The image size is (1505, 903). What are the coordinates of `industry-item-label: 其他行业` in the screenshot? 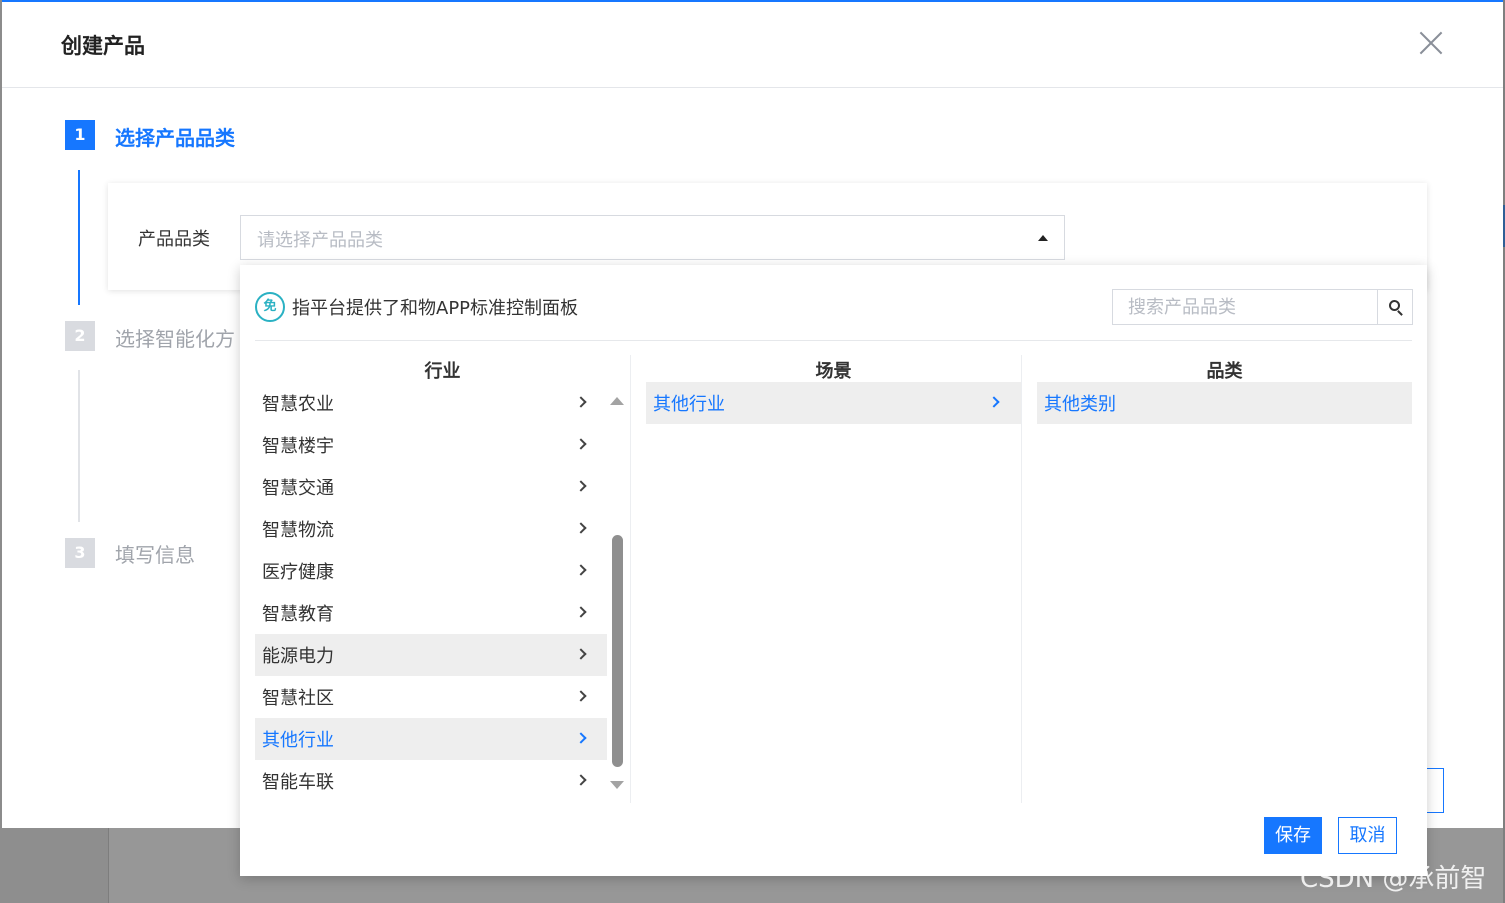 It's located at (298, 740).